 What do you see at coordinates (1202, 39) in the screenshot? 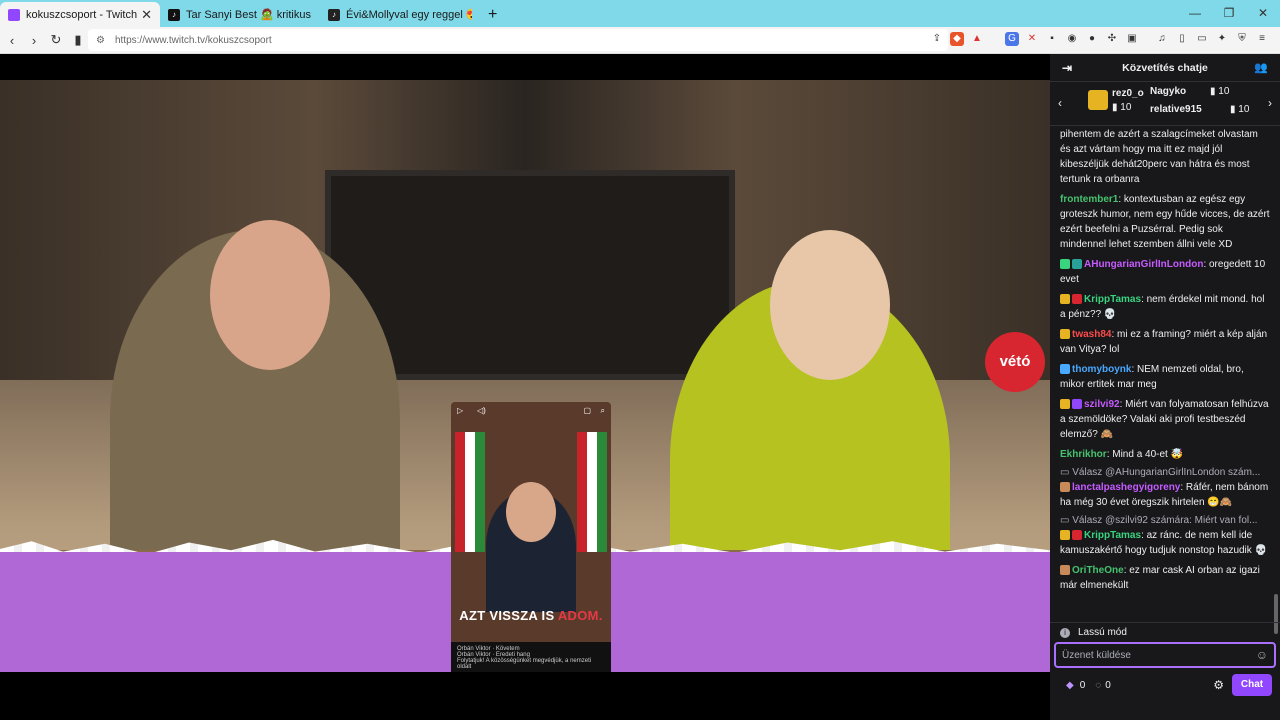
I see `wallet-icon: ▭` at bounding box center [1202, 39].